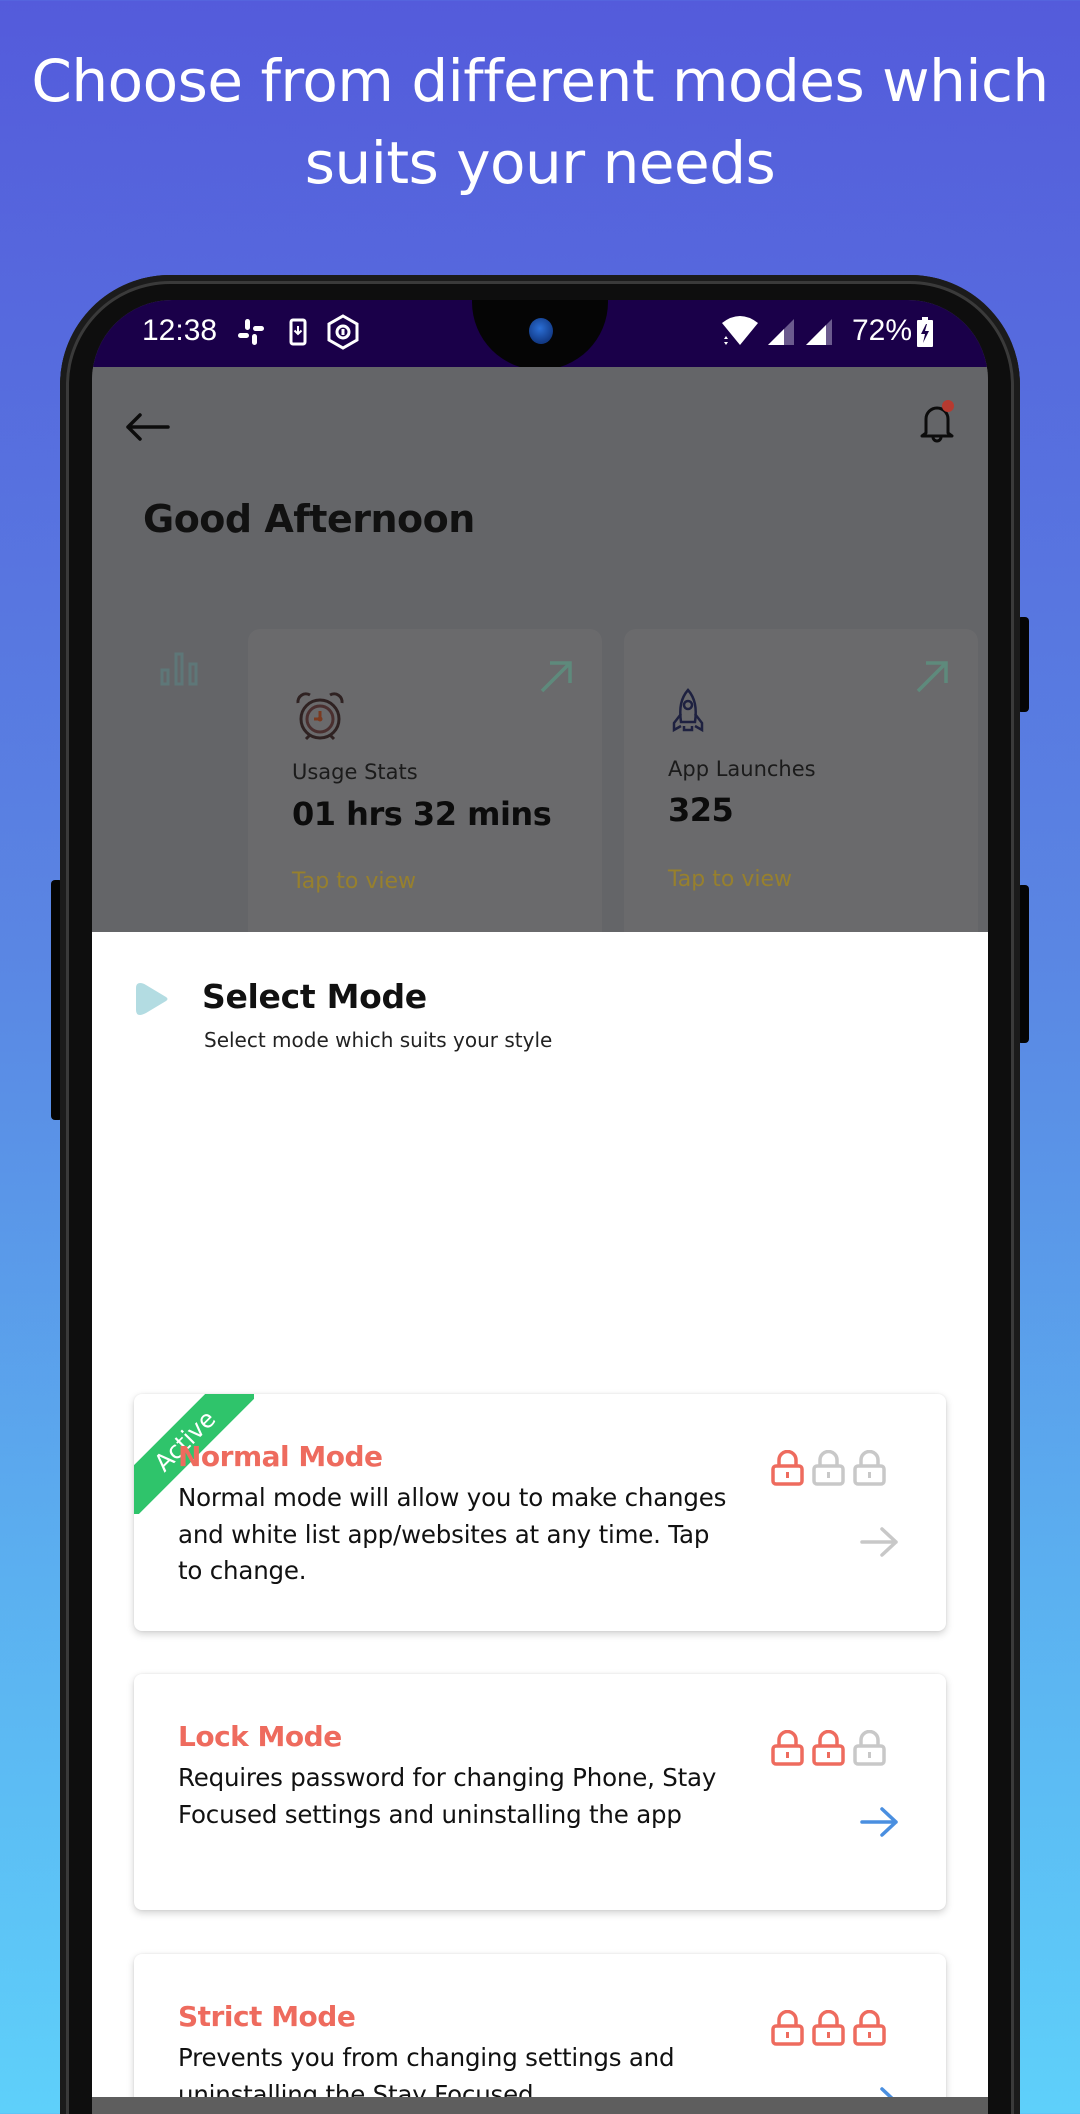  Describe the element at coordinates (343, 332) in the screenshot. I see `vpn-shield-icon` at that location.